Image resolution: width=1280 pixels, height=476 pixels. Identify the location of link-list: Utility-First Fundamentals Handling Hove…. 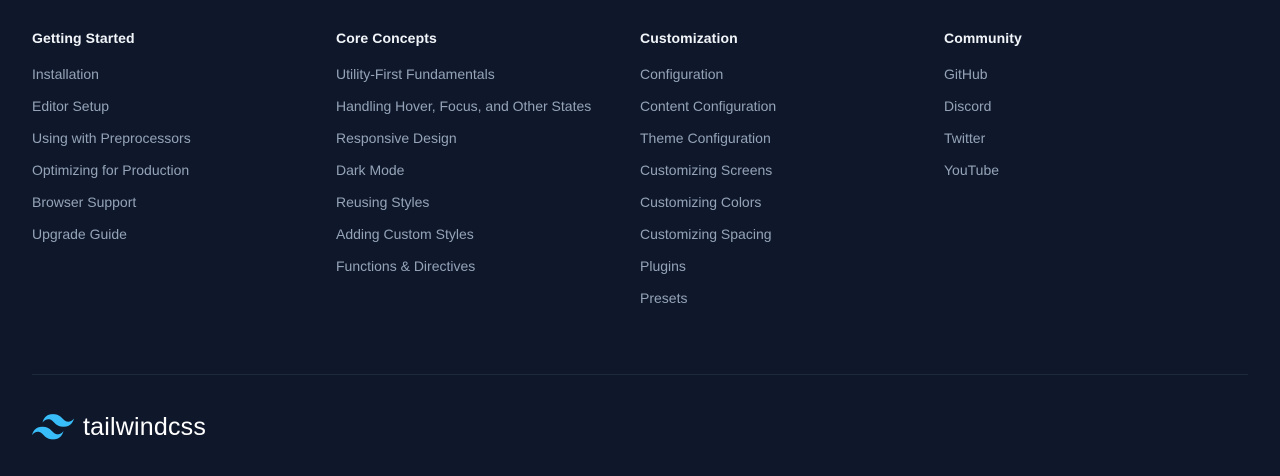
(488, 175).